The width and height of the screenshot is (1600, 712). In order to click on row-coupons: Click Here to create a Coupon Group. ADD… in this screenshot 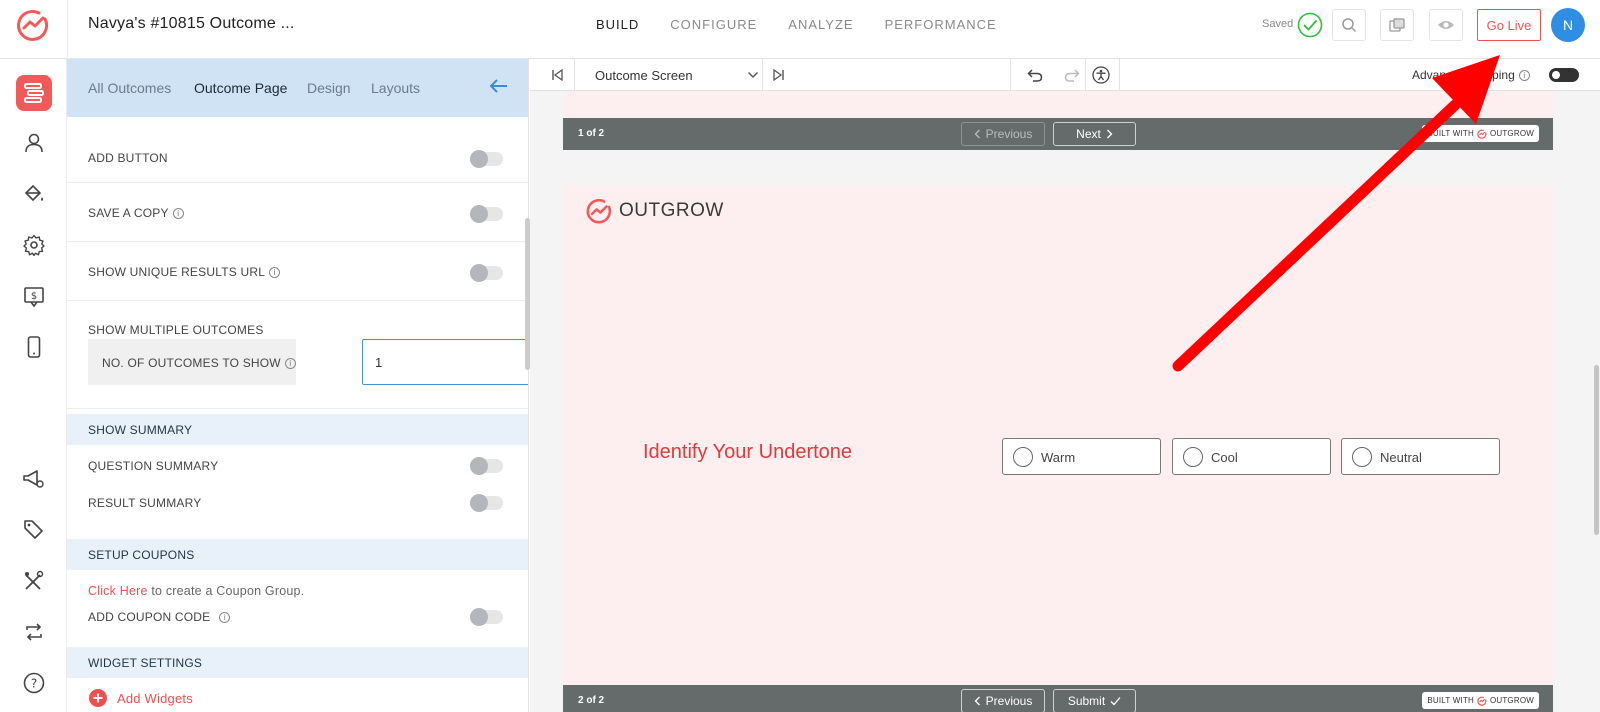, I will do `click(297, 607)`.